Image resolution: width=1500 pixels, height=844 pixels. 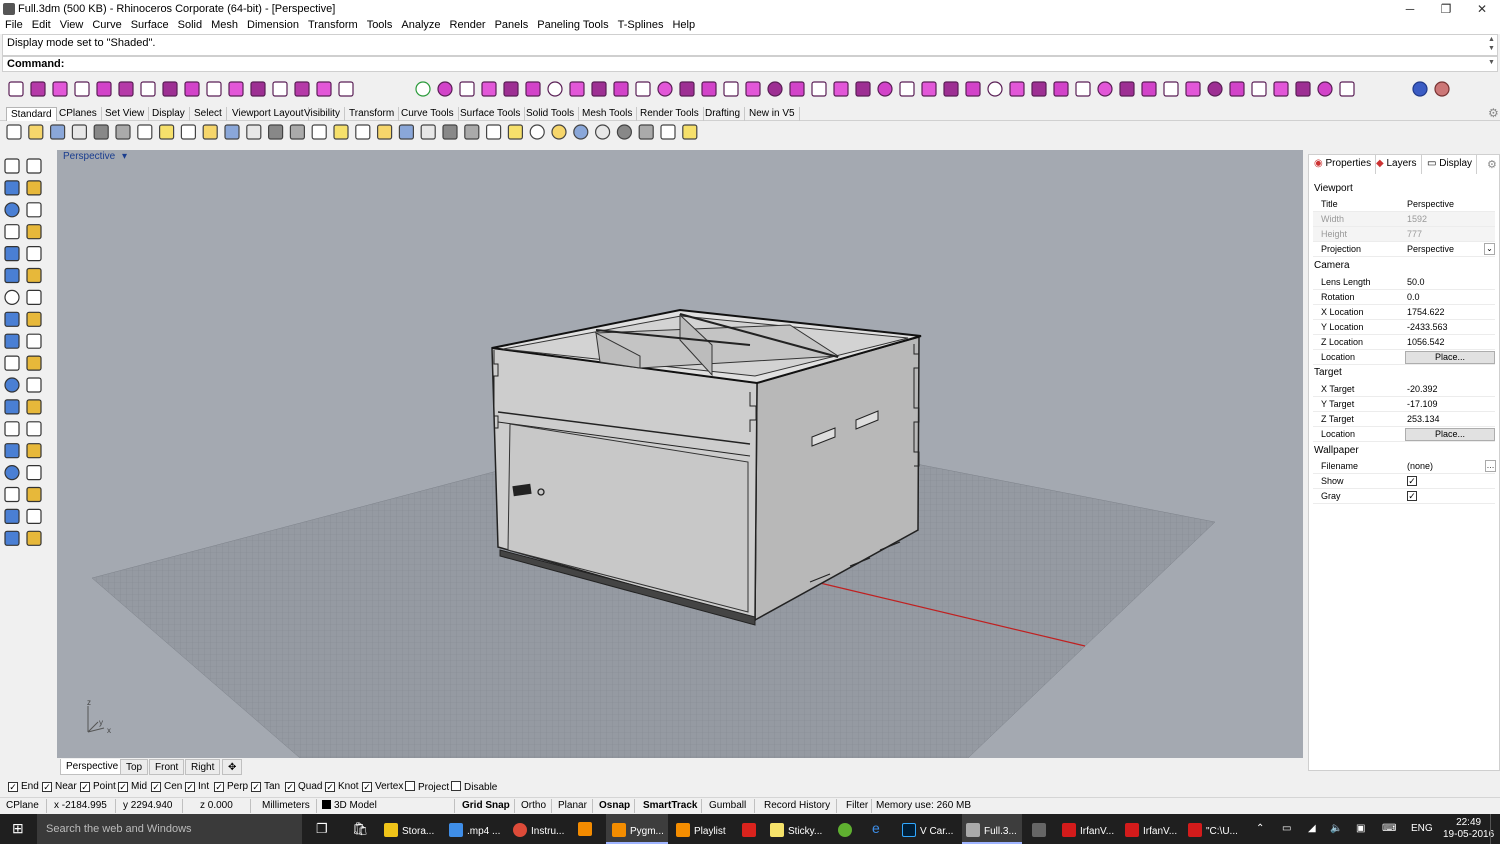 I want to click on battery-icon: ▭, so click(x=1286, y=829).